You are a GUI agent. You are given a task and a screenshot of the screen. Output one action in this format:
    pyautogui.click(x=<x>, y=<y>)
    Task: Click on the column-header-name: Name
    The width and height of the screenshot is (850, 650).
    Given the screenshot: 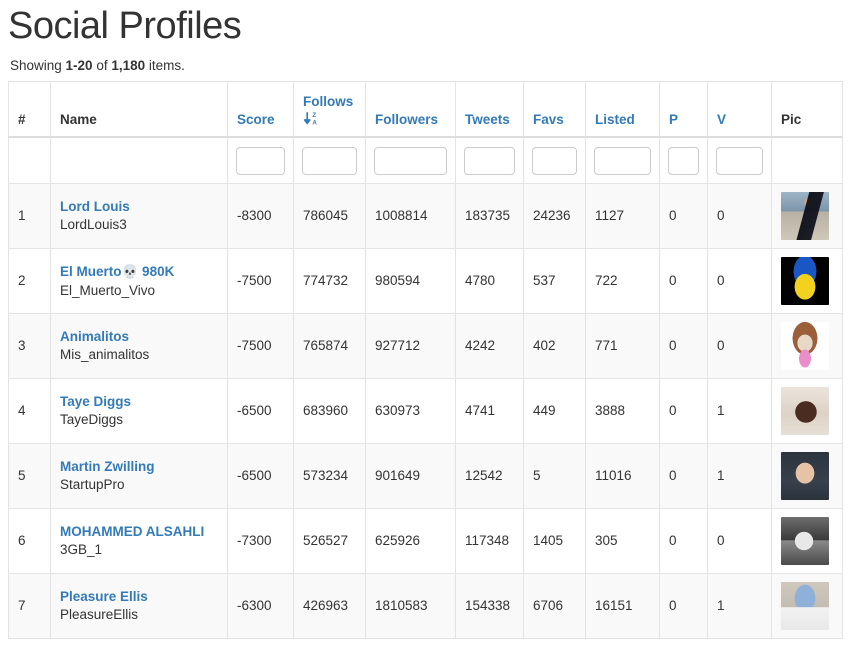 What is the action you would take?
    pyautogui.click(x=139, y=109)
    